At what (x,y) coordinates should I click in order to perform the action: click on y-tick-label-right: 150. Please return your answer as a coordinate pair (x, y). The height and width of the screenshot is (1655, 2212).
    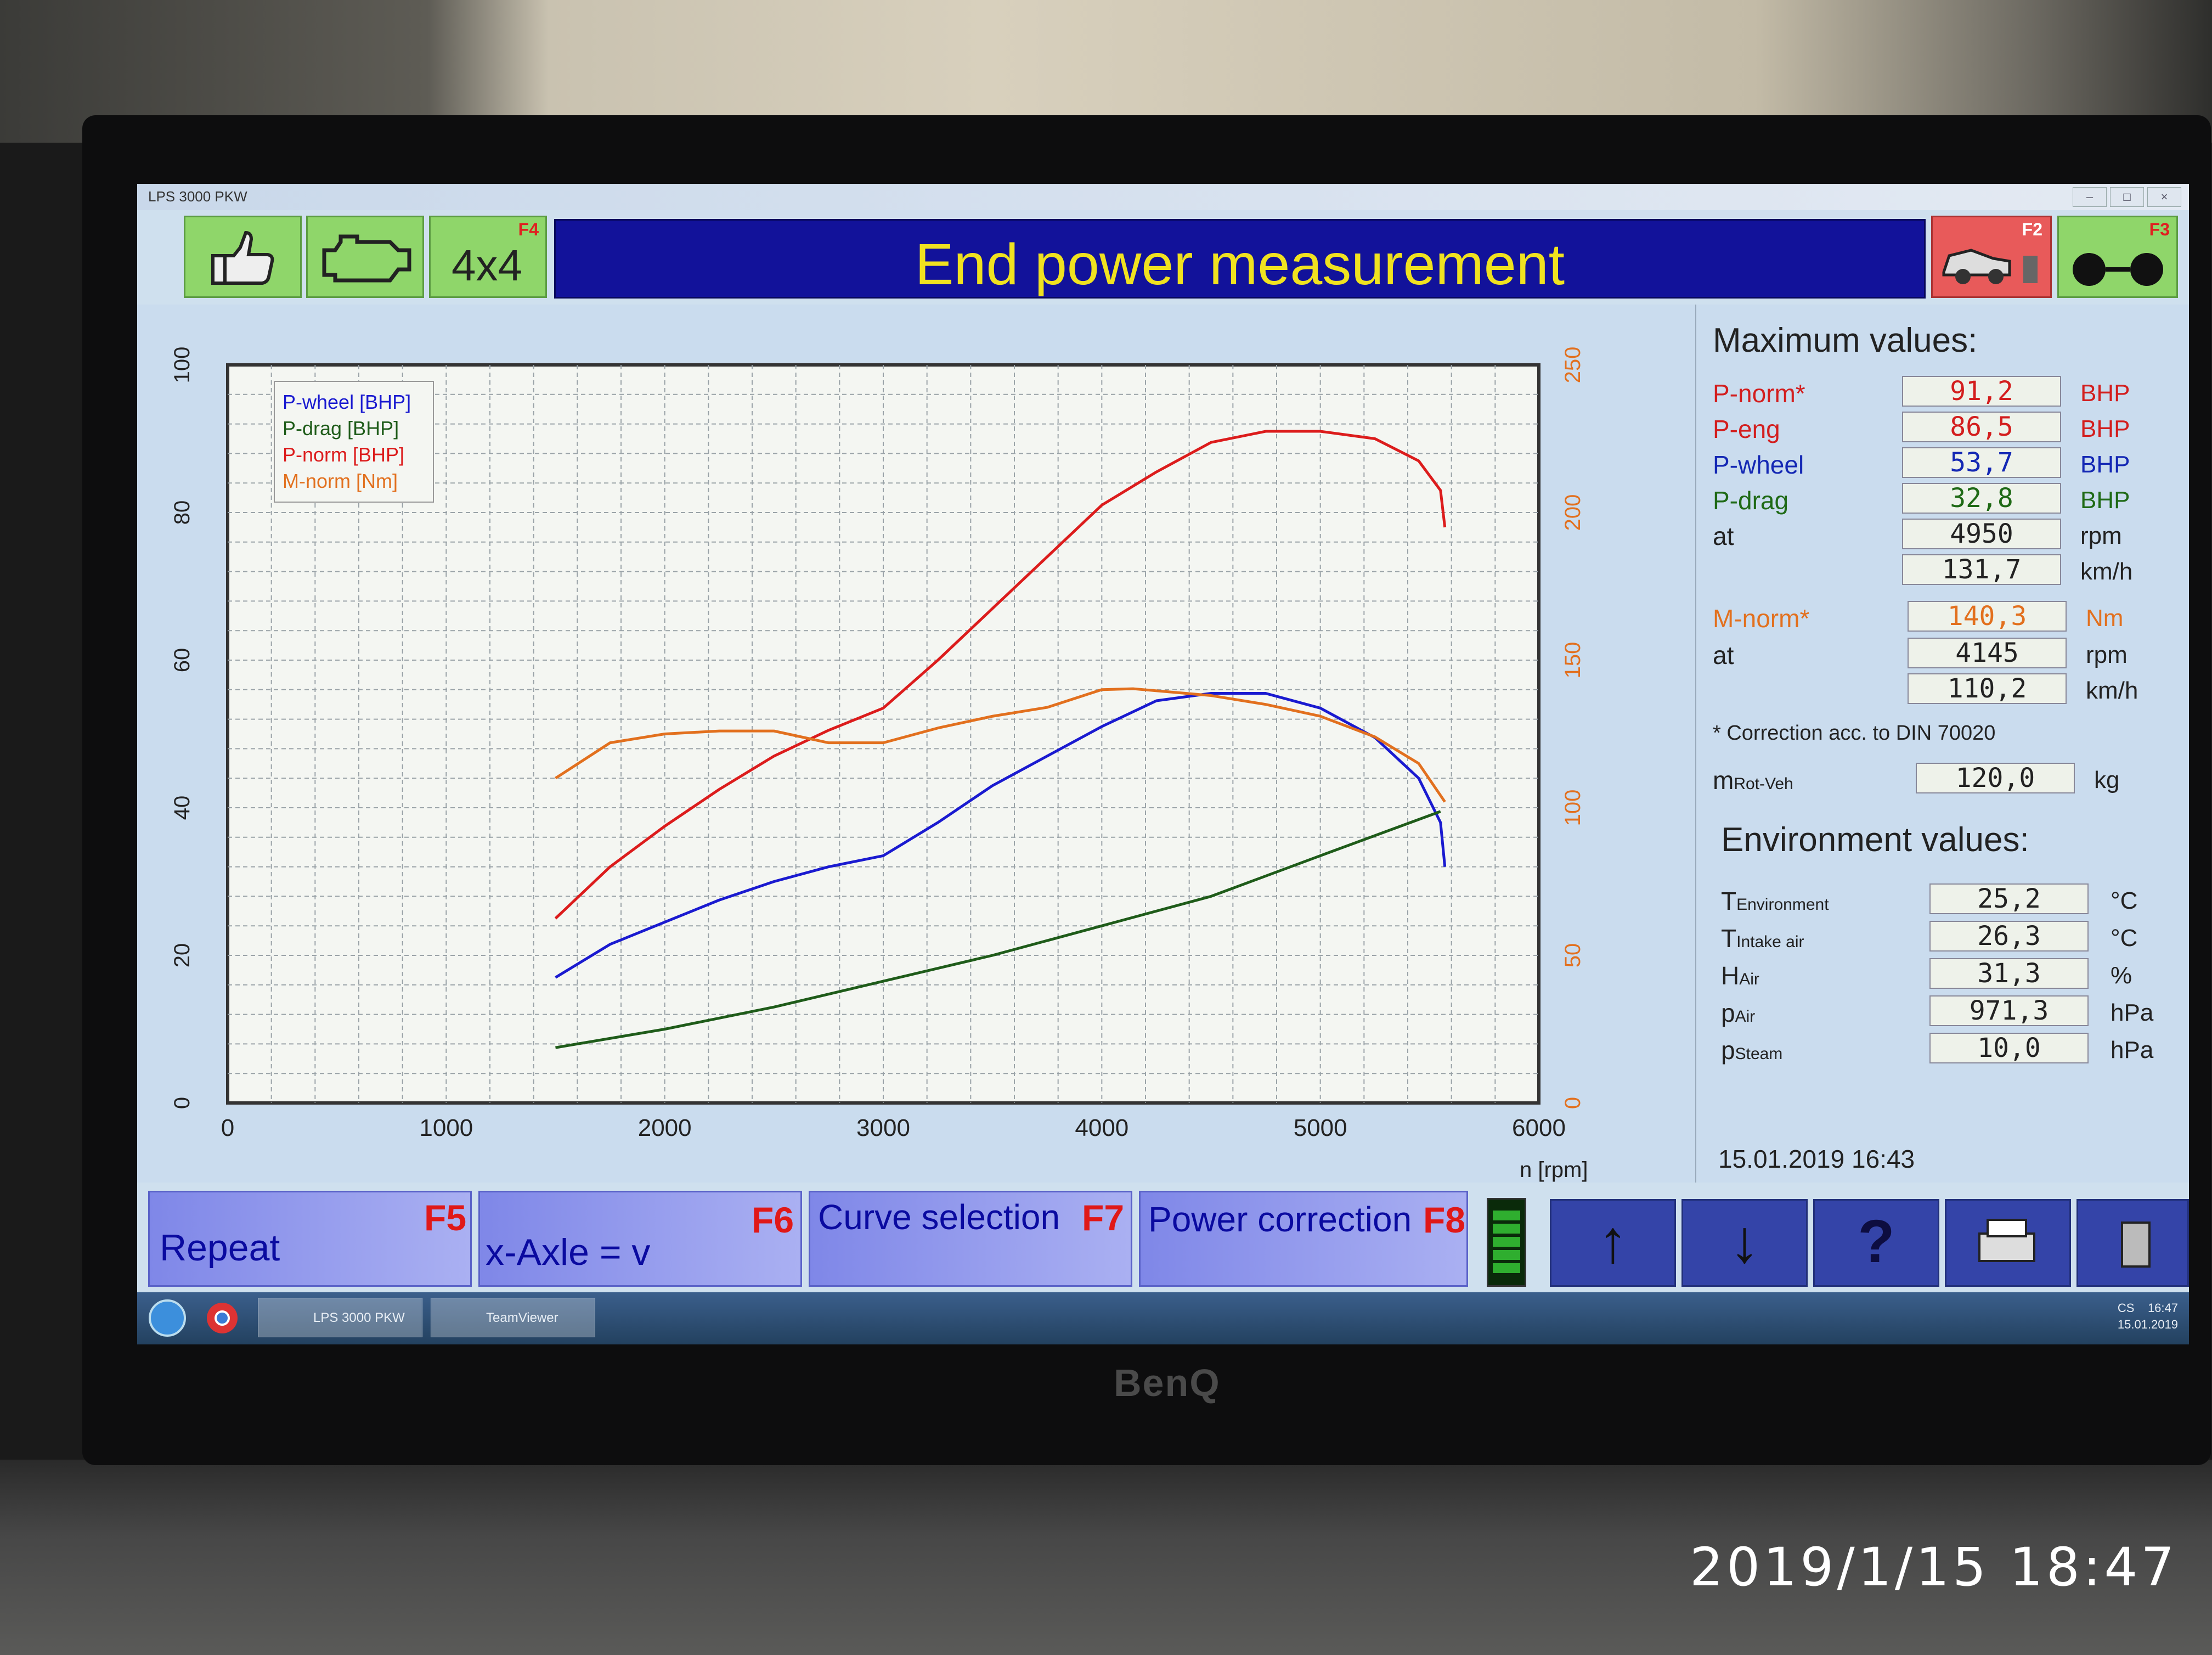
    Looking at the image, I should click on (1573, 660).